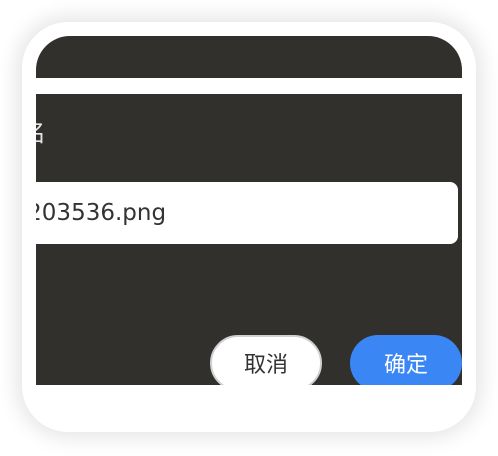 The width and height of the screenshot is (498, 456). What do you see at coordinates (406, 363) in the screenshot?
I see `confirm-button: 确定` at bounding box center [406, 363].